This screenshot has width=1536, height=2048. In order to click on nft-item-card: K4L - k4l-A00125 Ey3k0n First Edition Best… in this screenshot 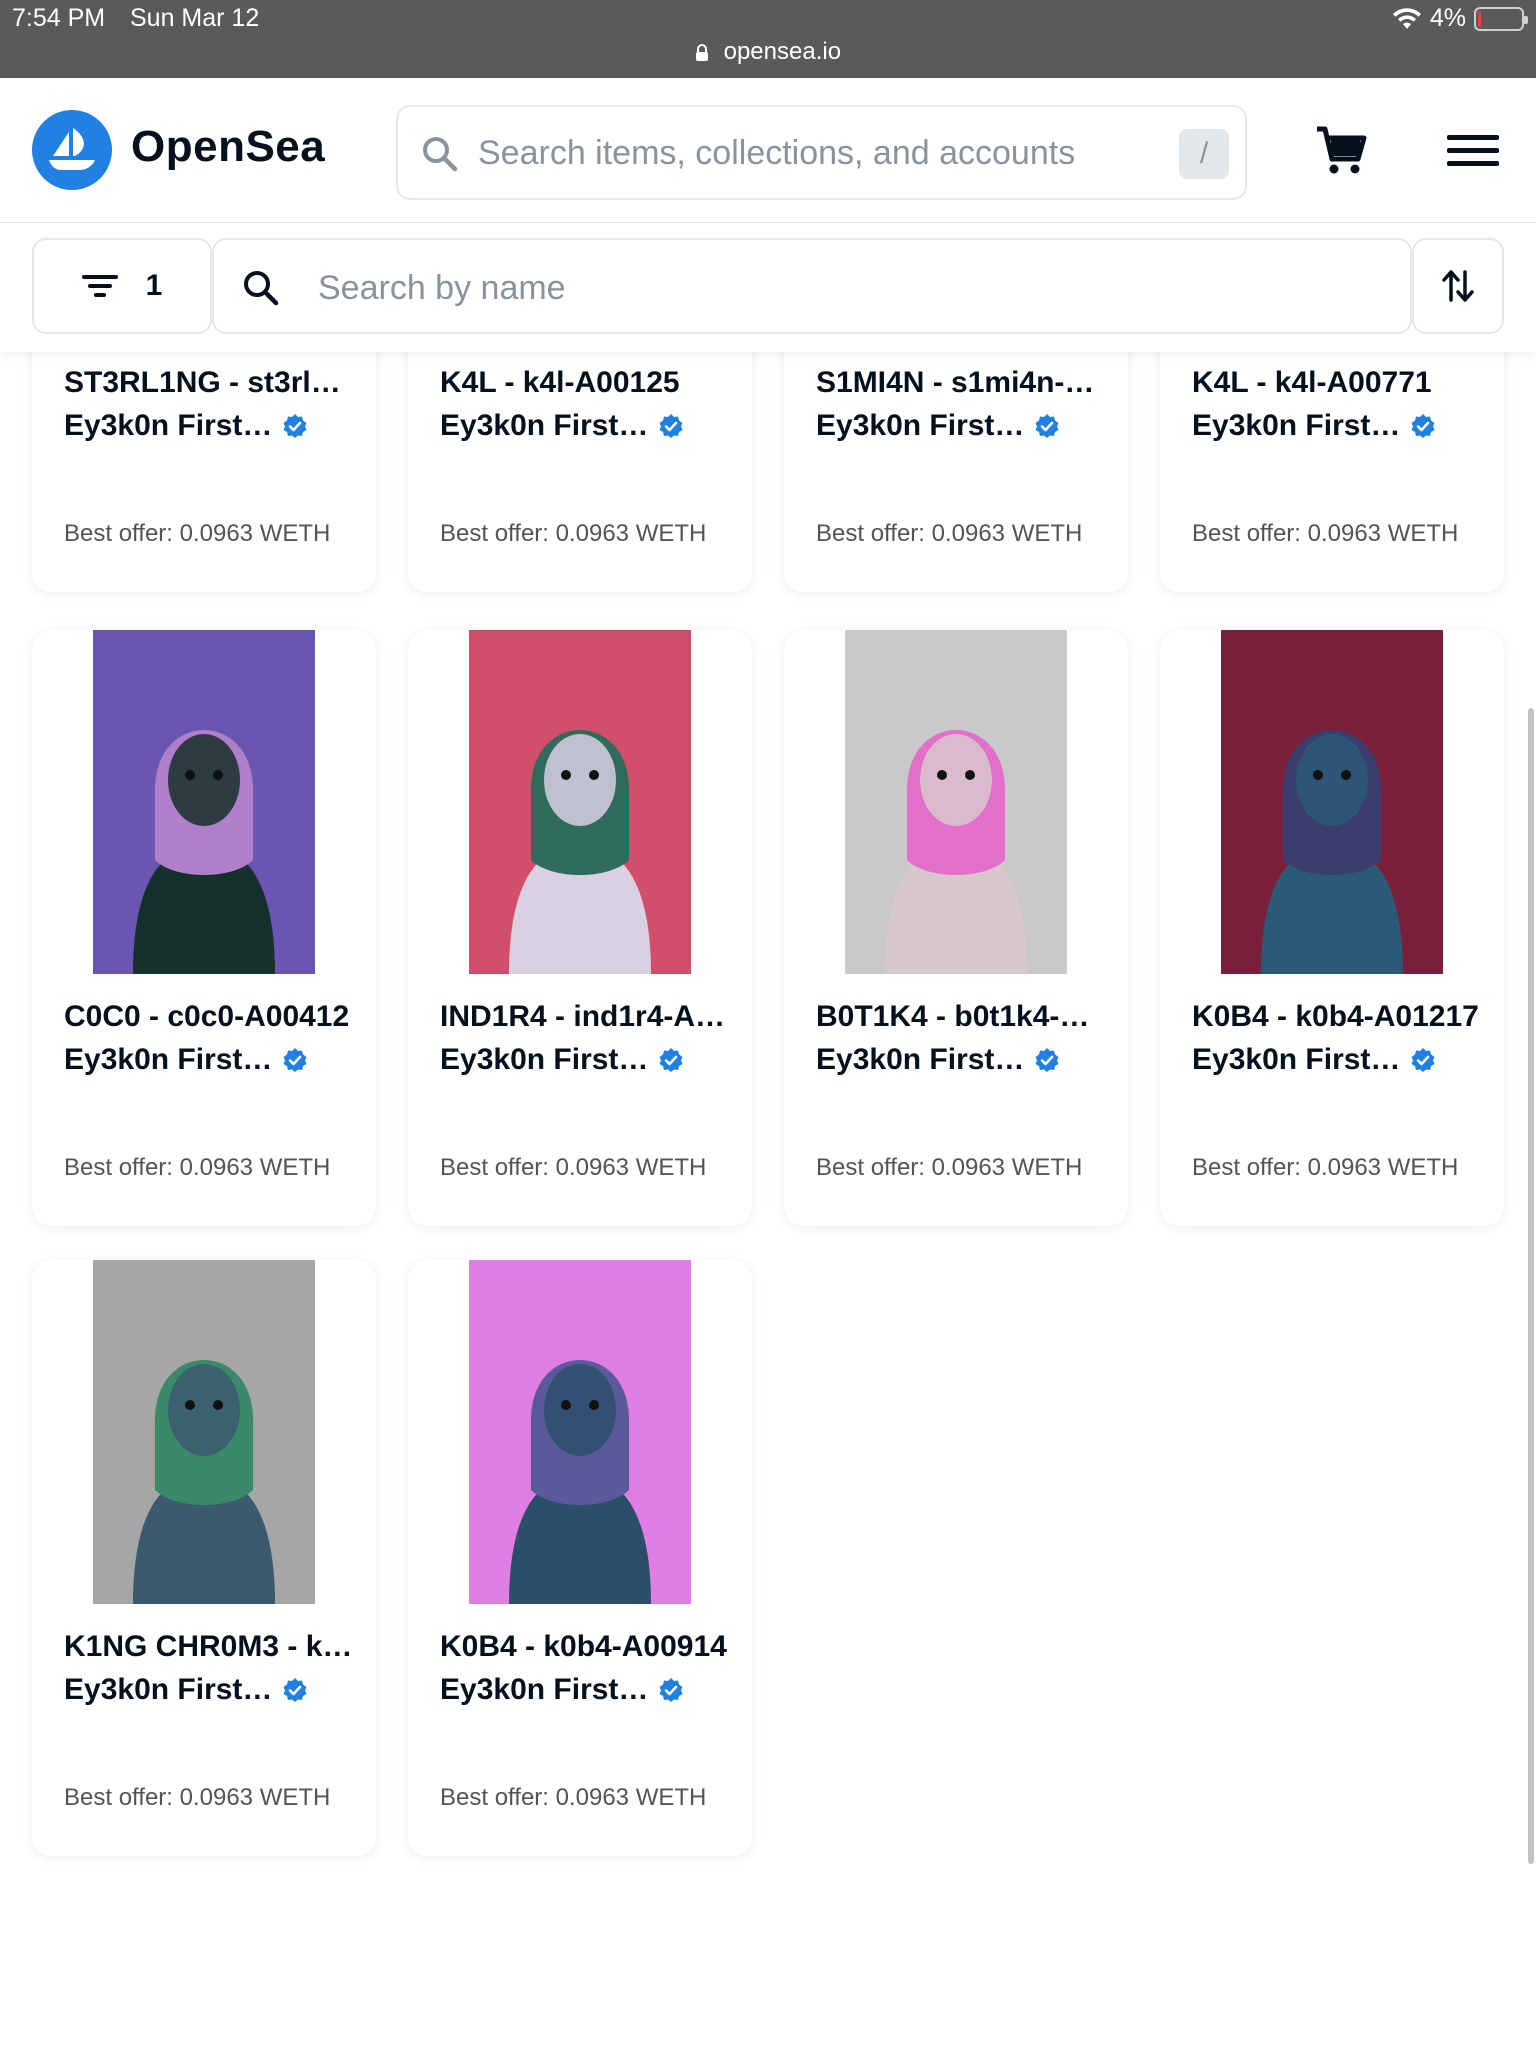, I will do `click(580, 472)`.